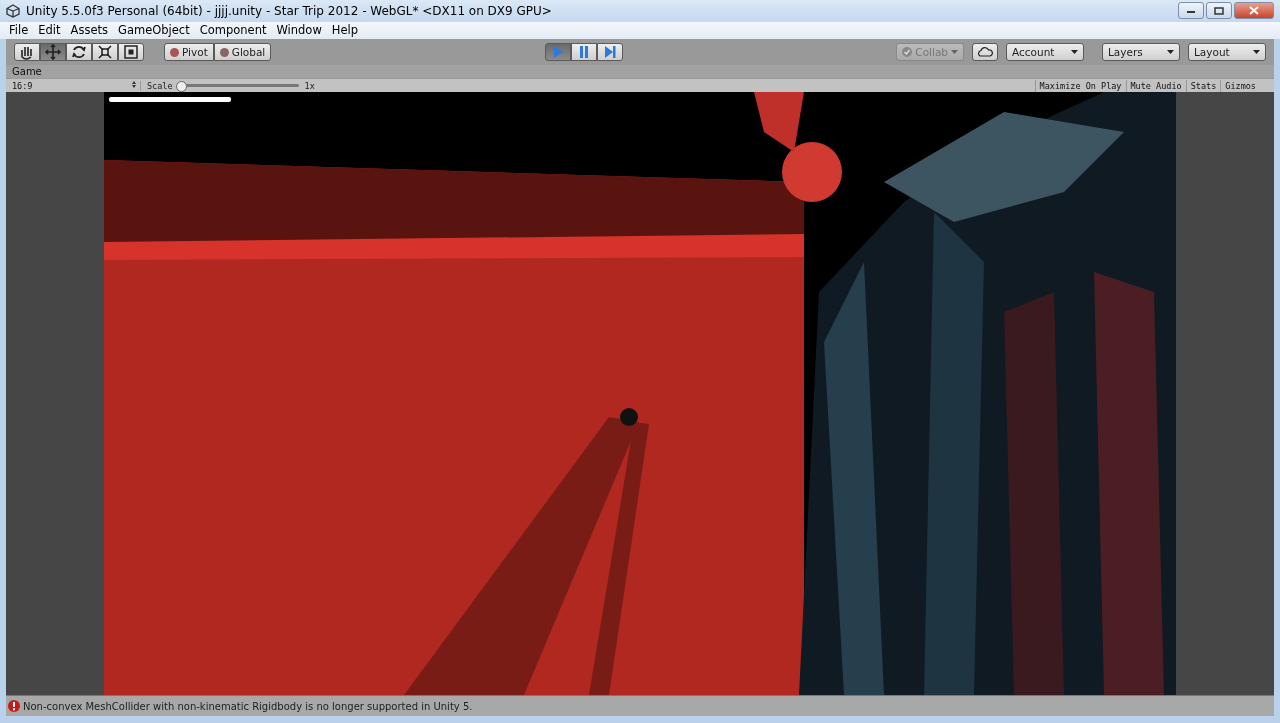 Image resolution: width=1280 pixels, height=723 pixels. I want to click on scale-tool-button, so click(105, 52).